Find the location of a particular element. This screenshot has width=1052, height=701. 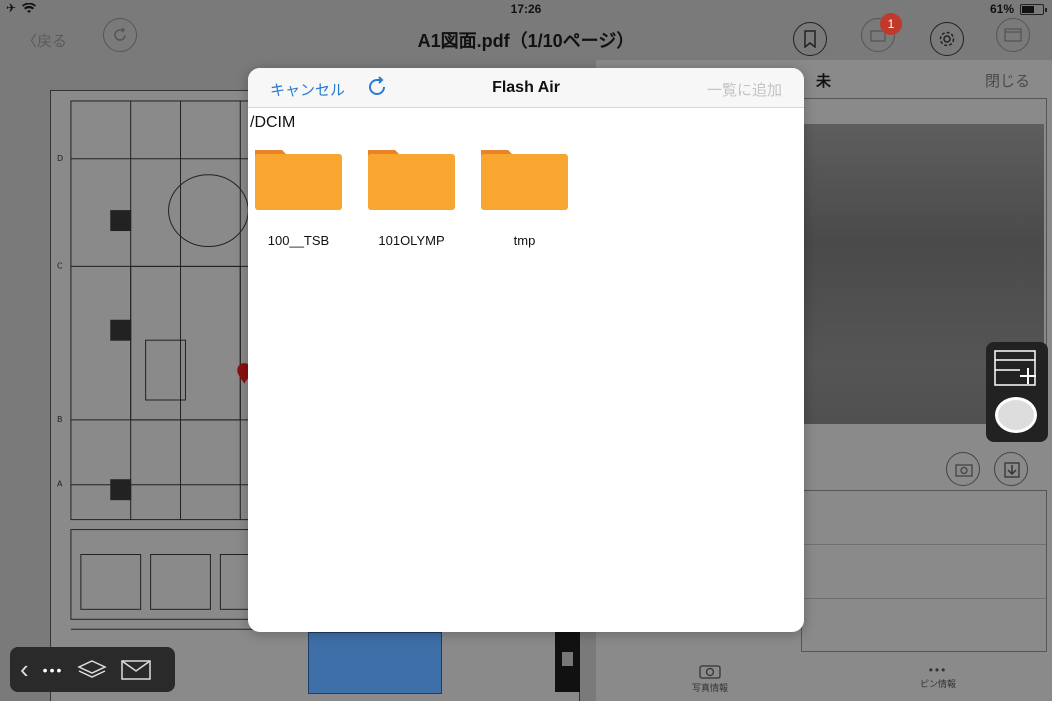

folder-name: 101OLYMP is located at coordinates (411, 240).